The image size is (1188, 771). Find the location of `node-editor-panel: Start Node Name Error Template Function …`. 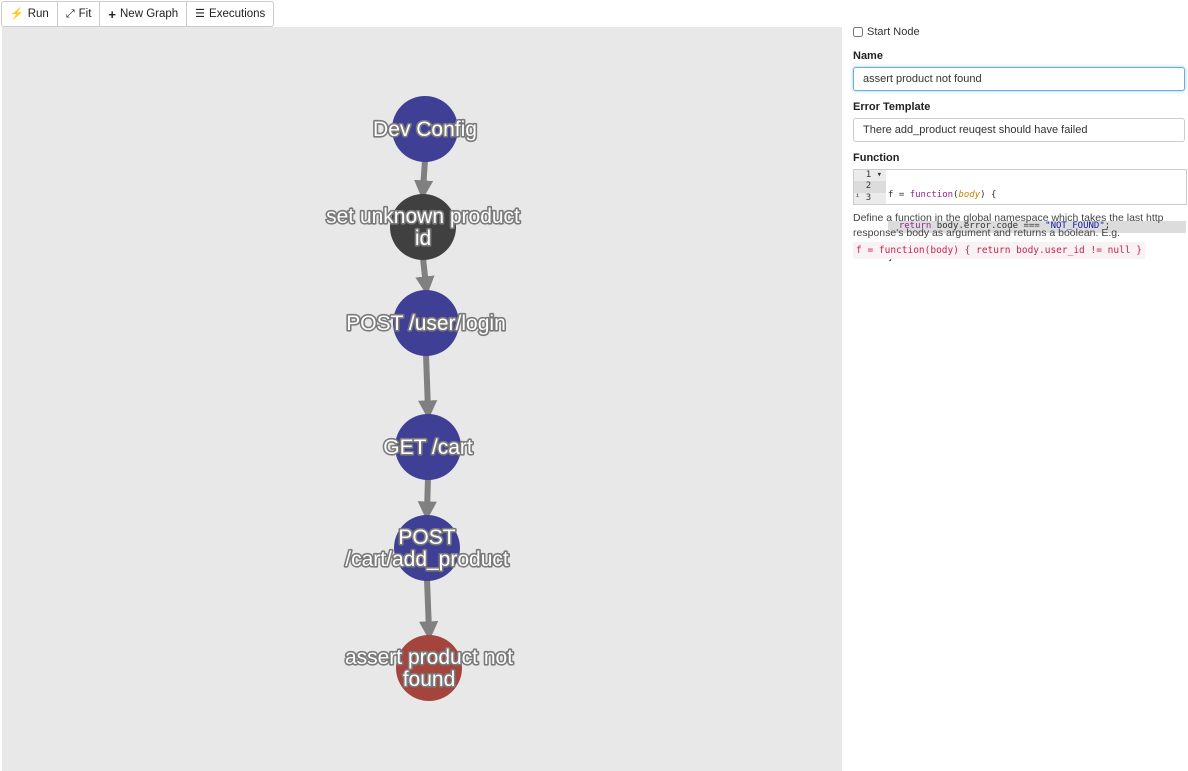

node-editor-panel: Start Node Name Error Template Function … is located at coordinates (1020, 142).